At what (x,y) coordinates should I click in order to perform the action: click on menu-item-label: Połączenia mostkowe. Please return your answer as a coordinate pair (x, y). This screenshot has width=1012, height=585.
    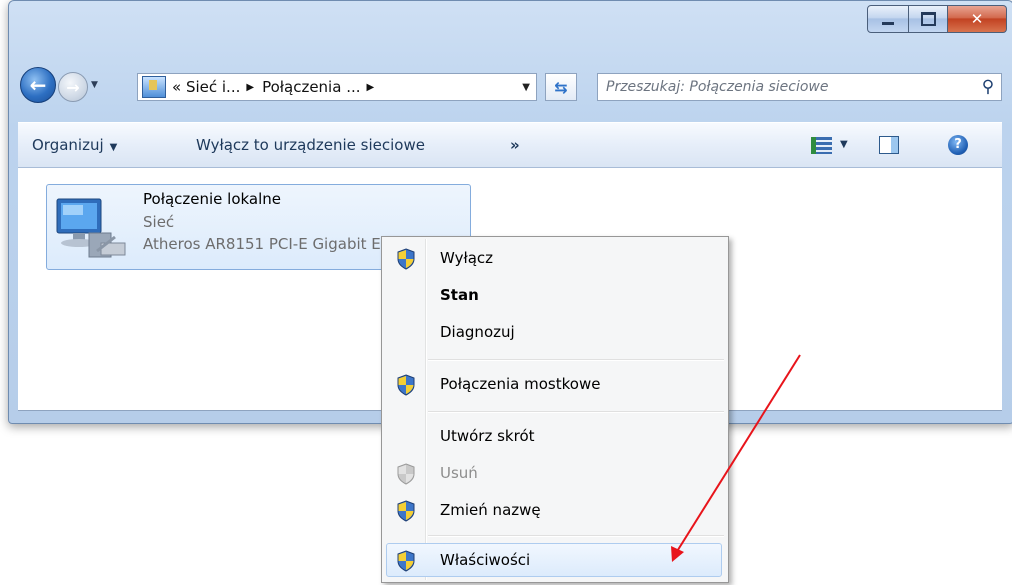
    Looking at the image, I should click on (520, 384).